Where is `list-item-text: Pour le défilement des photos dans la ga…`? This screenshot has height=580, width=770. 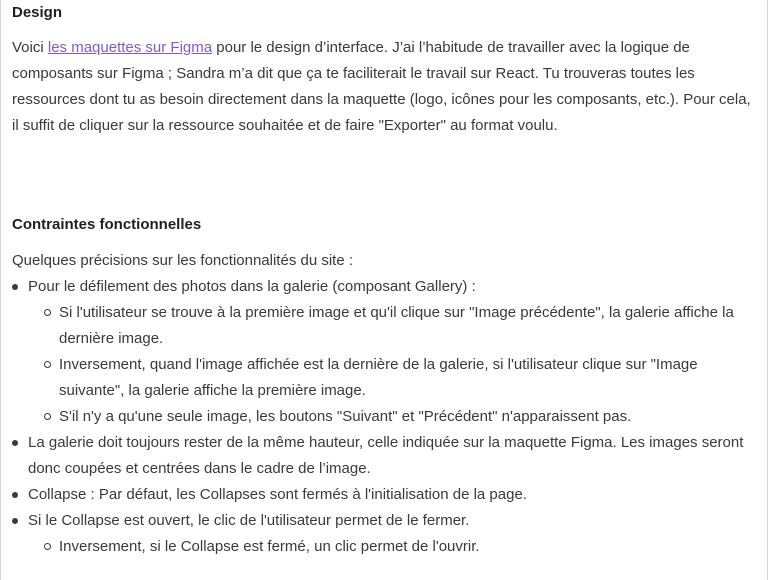 list-item-text: Pour le défilement des photos dans la ga… is located at coordinates (252, 286).